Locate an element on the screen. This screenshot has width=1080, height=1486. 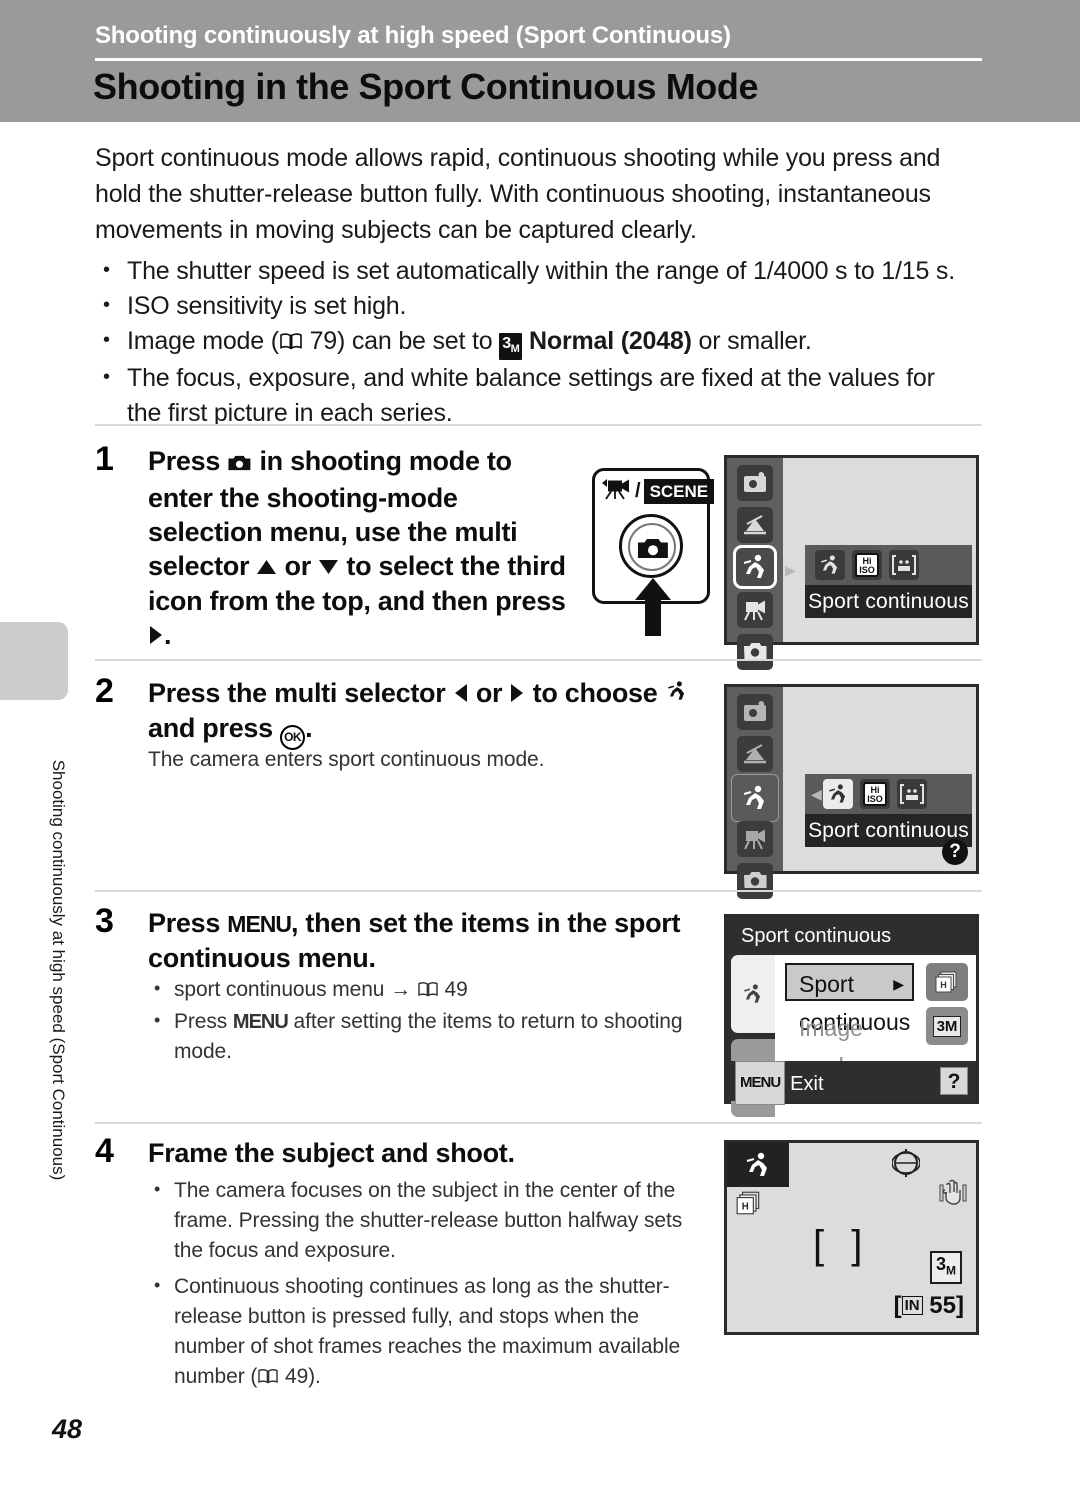
mode-dial-ring is located at coordinates (651, 546).